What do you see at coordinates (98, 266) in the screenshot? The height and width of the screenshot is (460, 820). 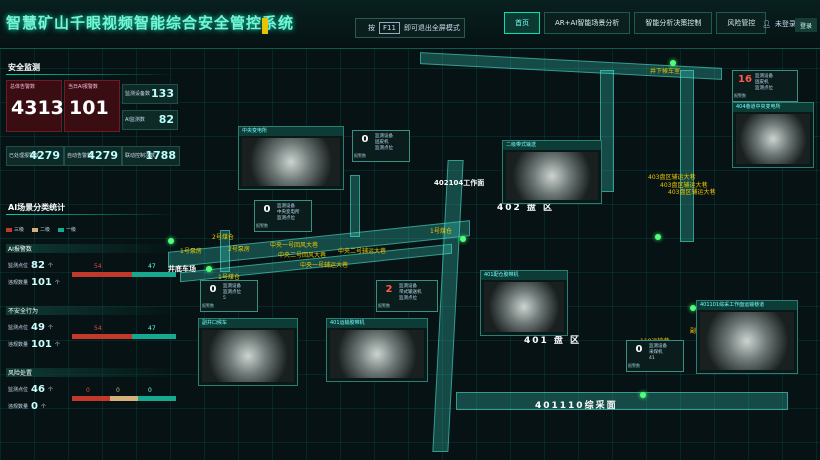 I see `bar-red-value: 54` at bounding box center [98, 266].